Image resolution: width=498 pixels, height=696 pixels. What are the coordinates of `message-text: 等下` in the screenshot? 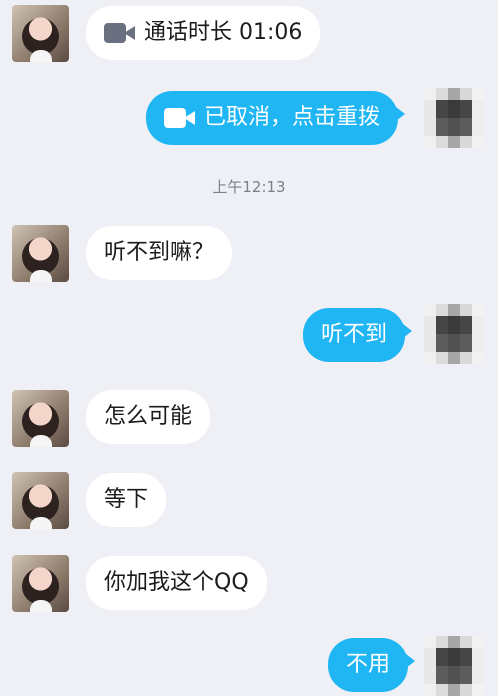 It's located at (126, 499).